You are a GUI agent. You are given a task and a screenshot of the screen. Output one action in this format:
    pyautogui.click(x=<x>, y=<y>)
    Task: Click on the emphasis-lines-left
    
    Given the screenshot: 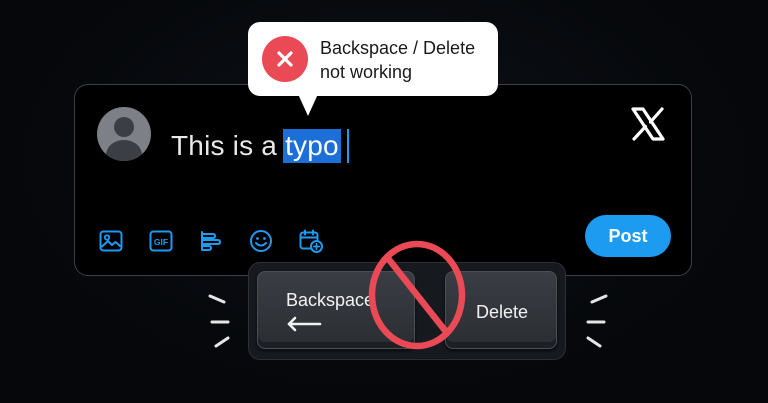 What is the action you would take?
    pyautogui.click(x=219, y=321)
    